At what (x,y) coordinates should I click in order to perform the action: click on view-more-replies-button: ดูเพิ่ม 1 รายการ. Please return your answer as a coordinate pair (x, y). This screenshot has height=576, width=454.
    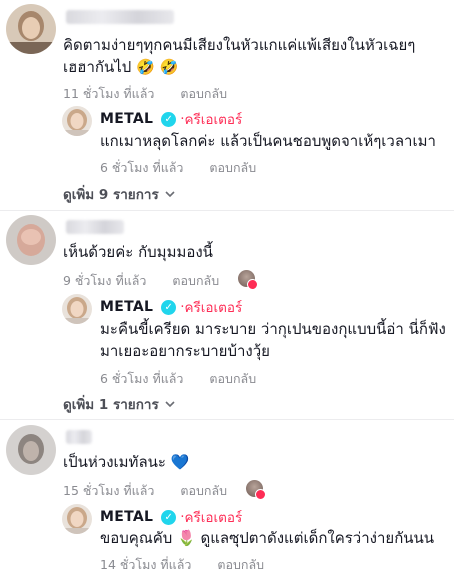
    Looking at the image, I should click on (119, 404).